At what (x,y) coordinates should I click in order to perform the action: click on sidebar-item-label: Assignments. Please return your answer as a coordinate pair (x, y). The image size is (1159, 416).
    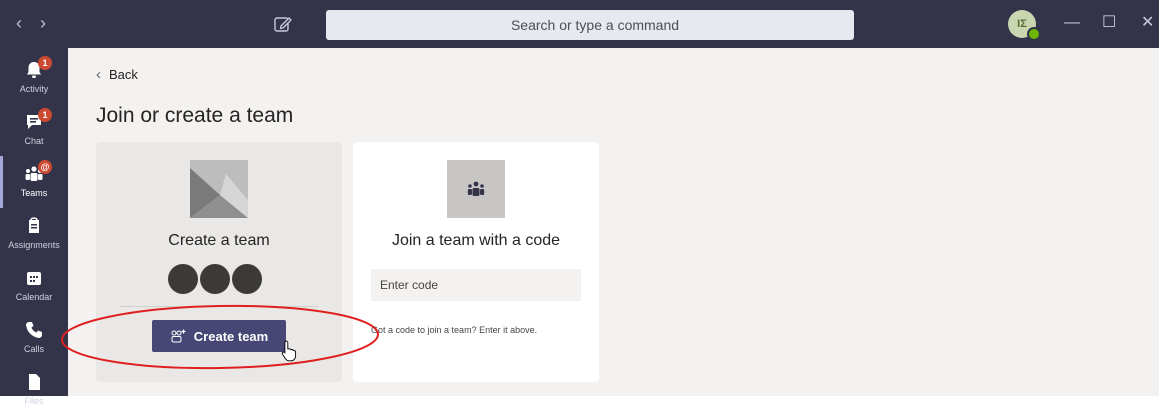
    Looking at the image, I should click on (34, 245).